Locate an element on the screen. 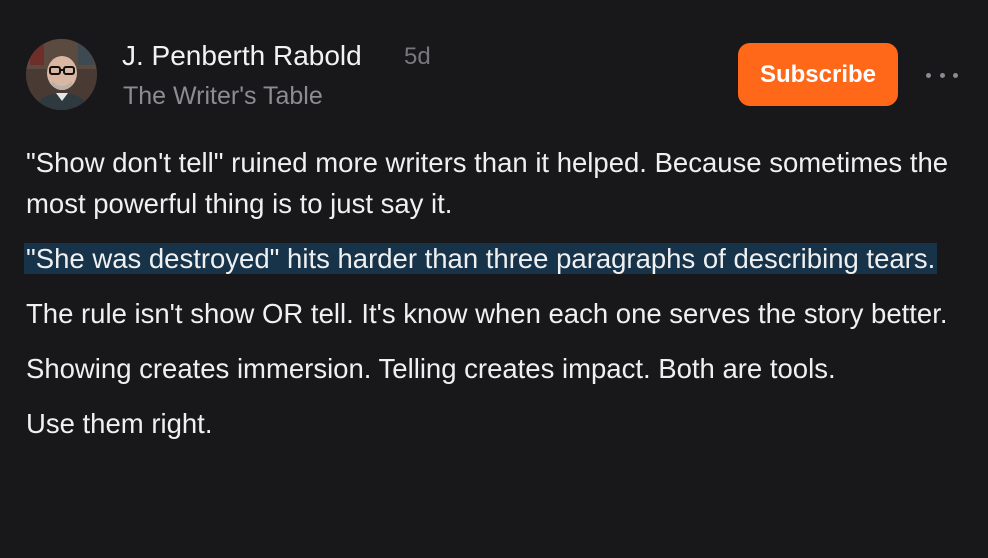 This screenshot has height=558, width=988. author-avatar is located at coordinates (61, 74).